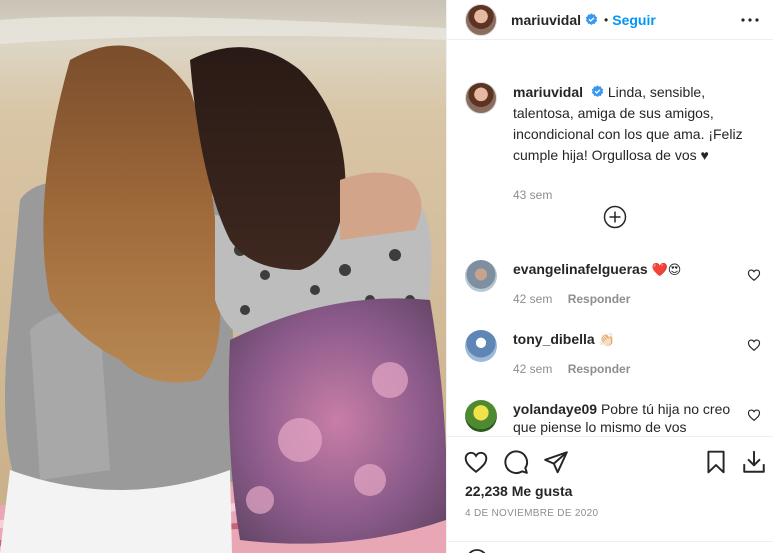 The height and width of the screenshot is (553, 773). Describe the element at coordinates (716, 462) in the screenshot. I see `bookmark-icon` at that location.